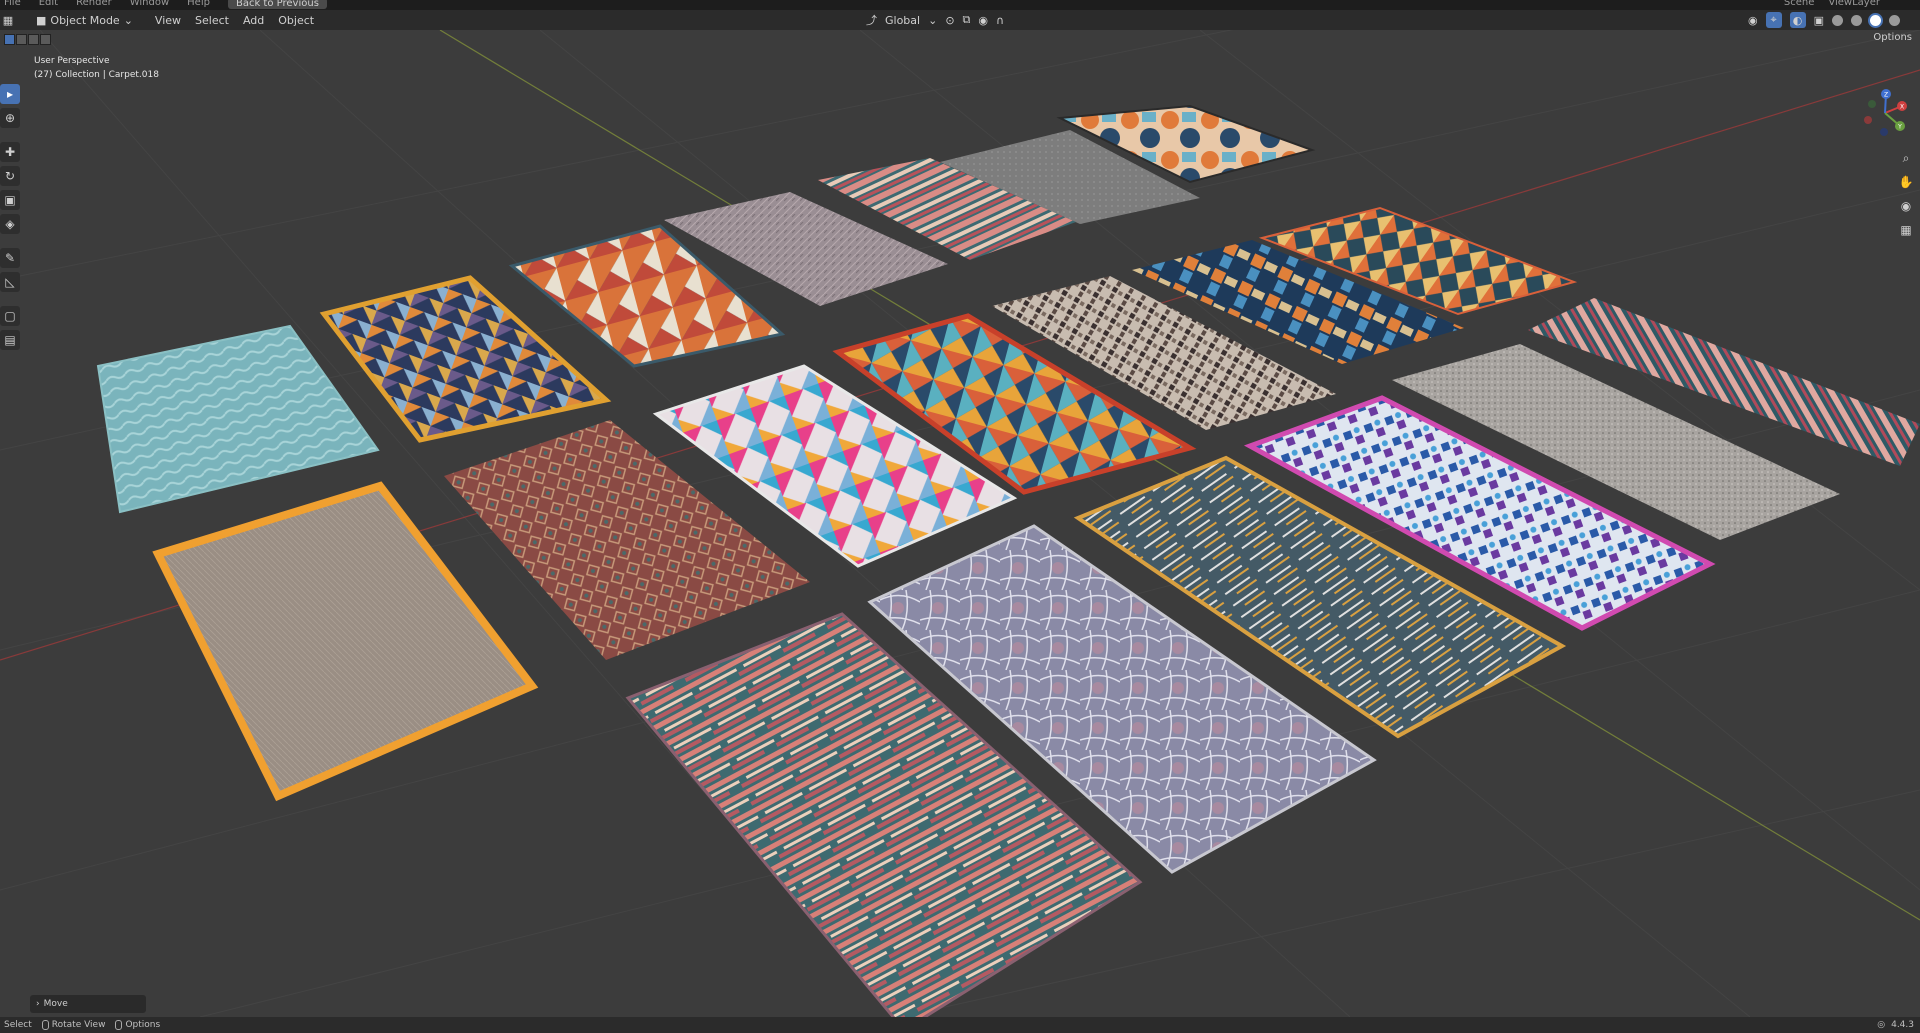 Image resolution: width=1920 pixels, height=1033 pixels. I want to click on status-select-label: Select, so click(18, 1025).